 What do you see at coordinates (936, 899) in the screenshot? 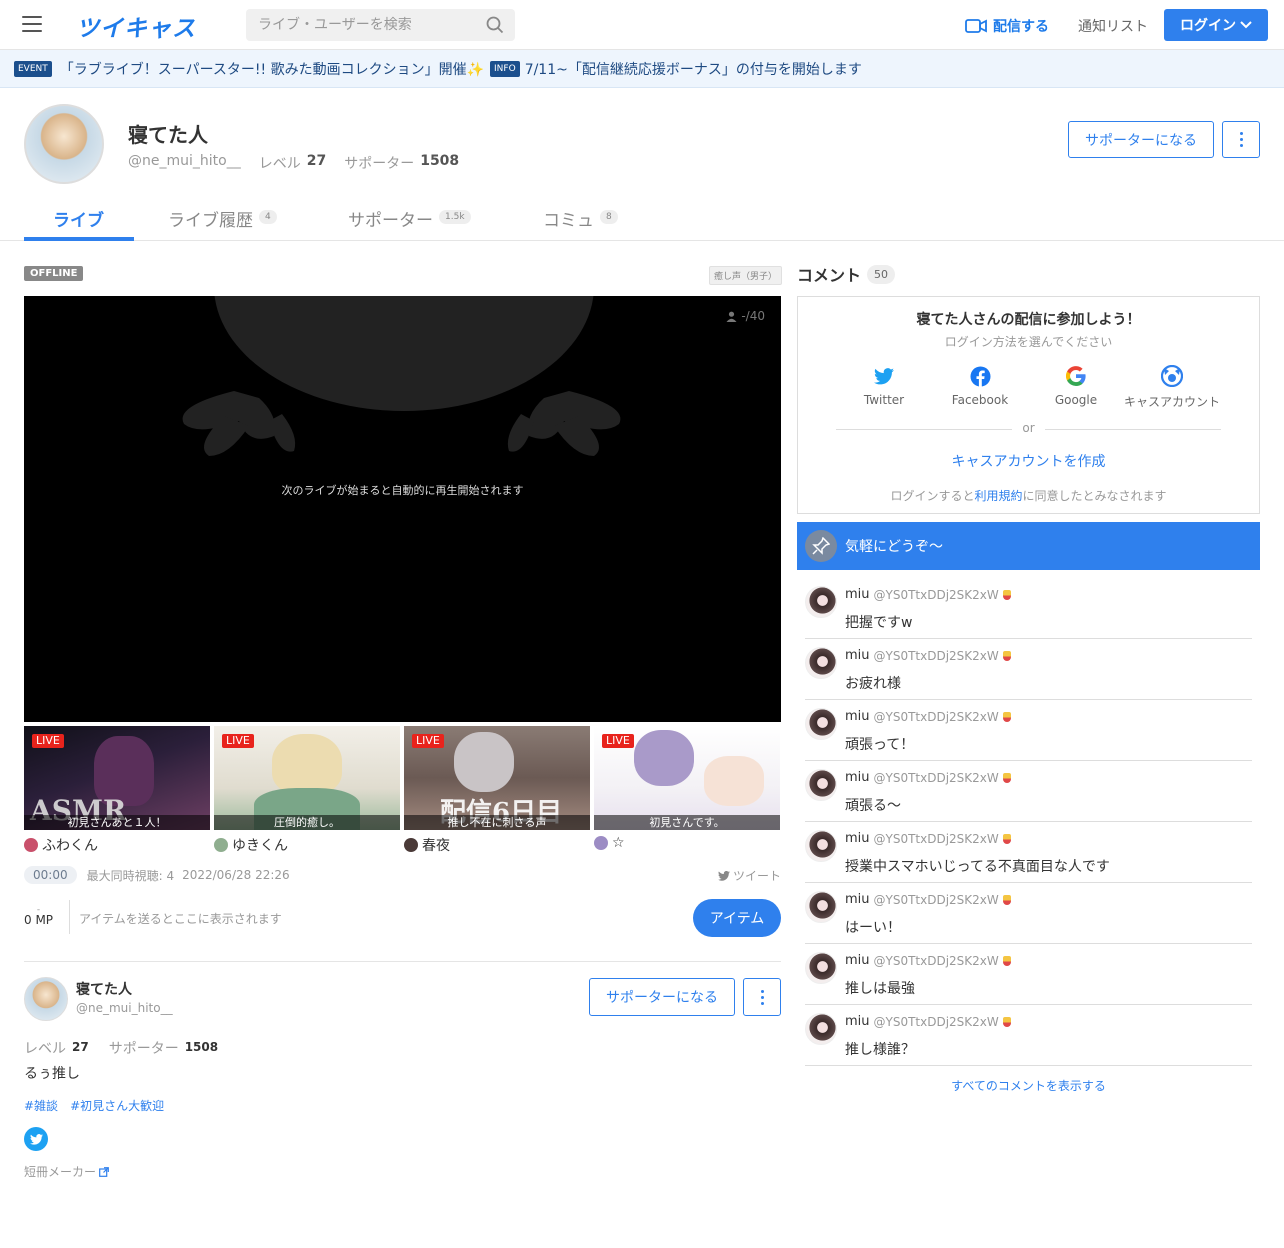
I see `commenter-id: @YS0TtxDDj2SK2xW` at bounding box center [936, 899].